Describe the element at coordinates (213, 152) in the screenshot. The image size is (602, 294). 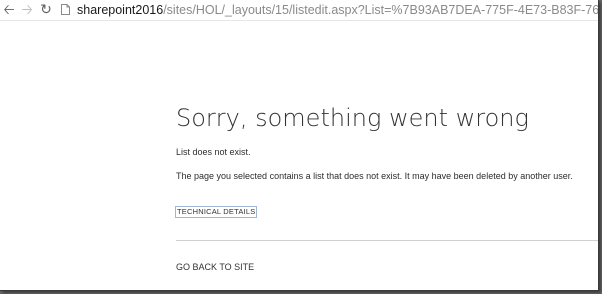
I see `error-message: List does not exist.` at that location.